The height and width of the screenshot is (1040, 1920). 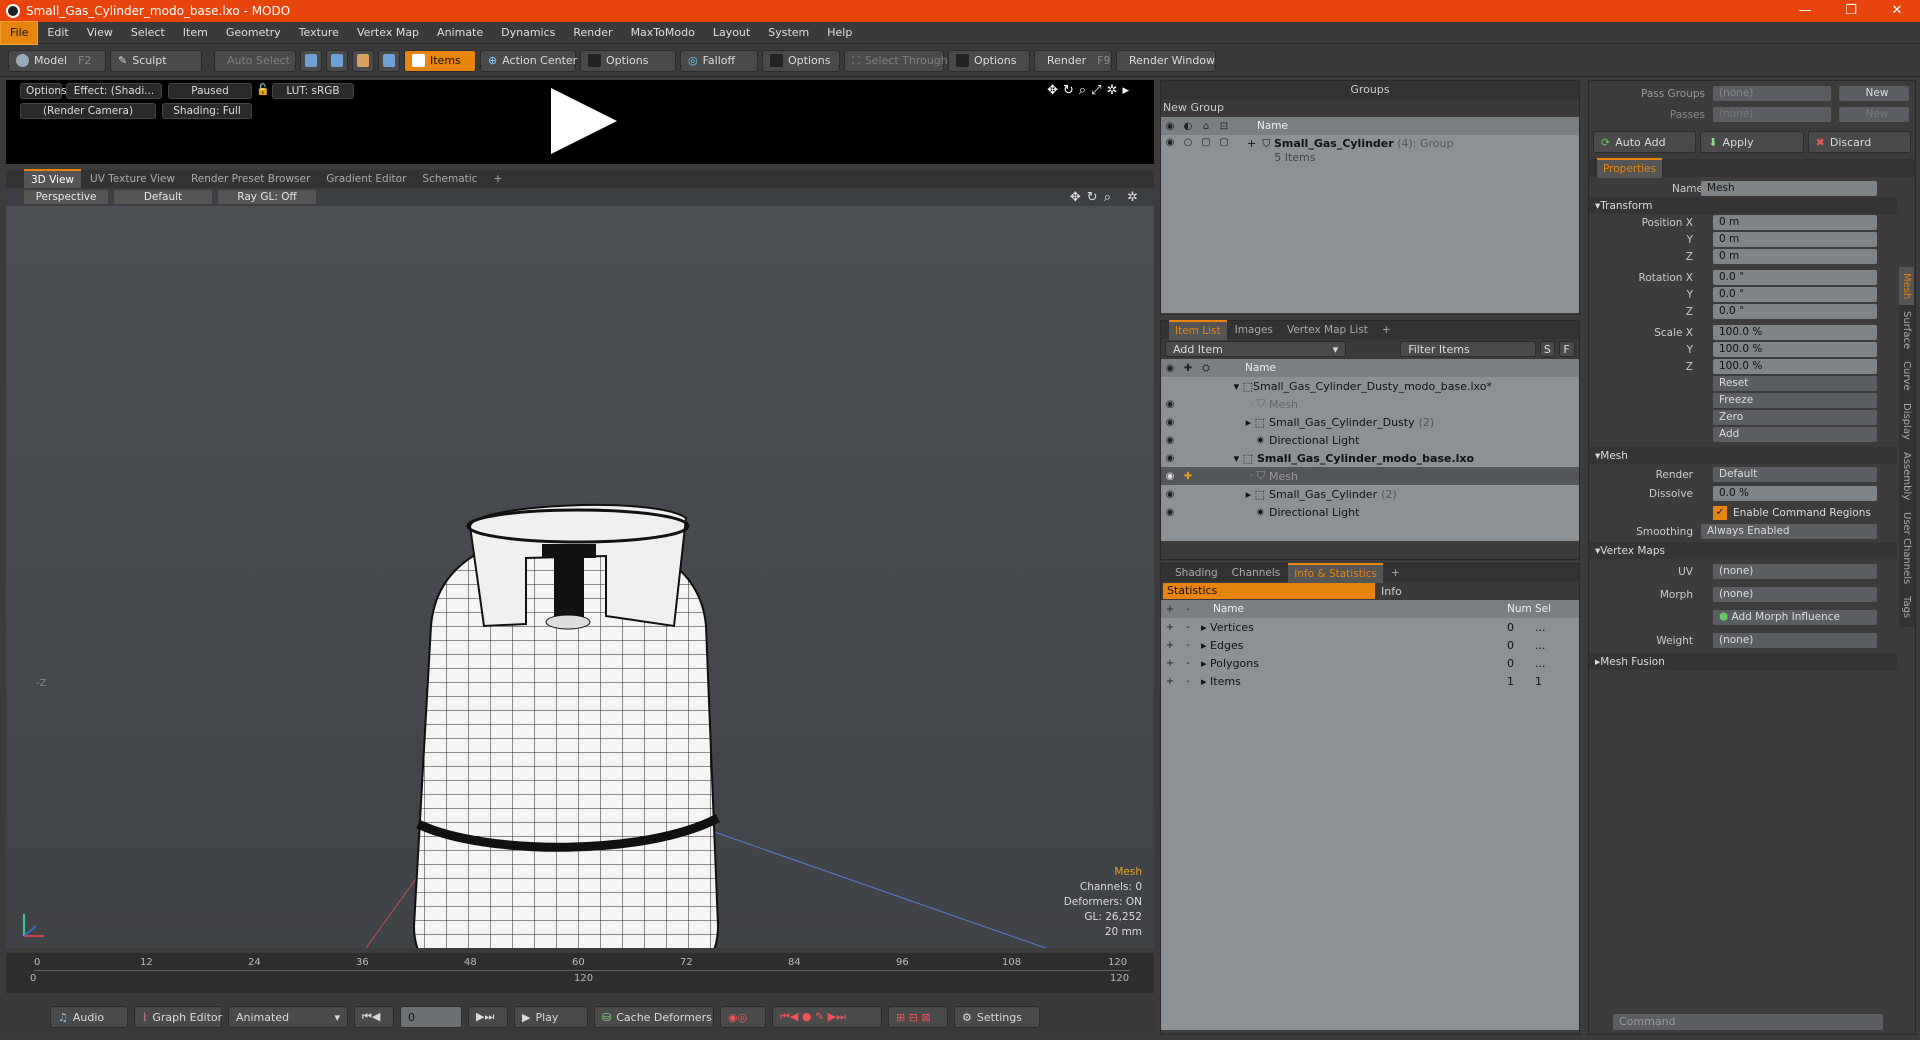 What do you see at coordinates (1795, 332) in the screenshot?
I see `scale-x-field: 100.0 %` at bounding box center [1795, 332].